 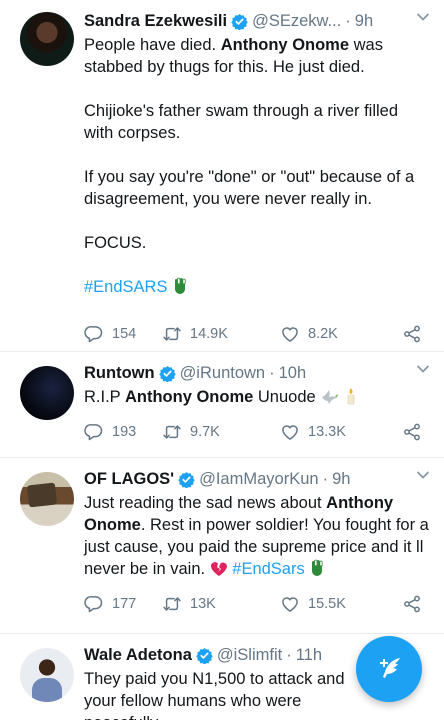 I want to click on author-name: Runtown, so click(x=119, y=373).